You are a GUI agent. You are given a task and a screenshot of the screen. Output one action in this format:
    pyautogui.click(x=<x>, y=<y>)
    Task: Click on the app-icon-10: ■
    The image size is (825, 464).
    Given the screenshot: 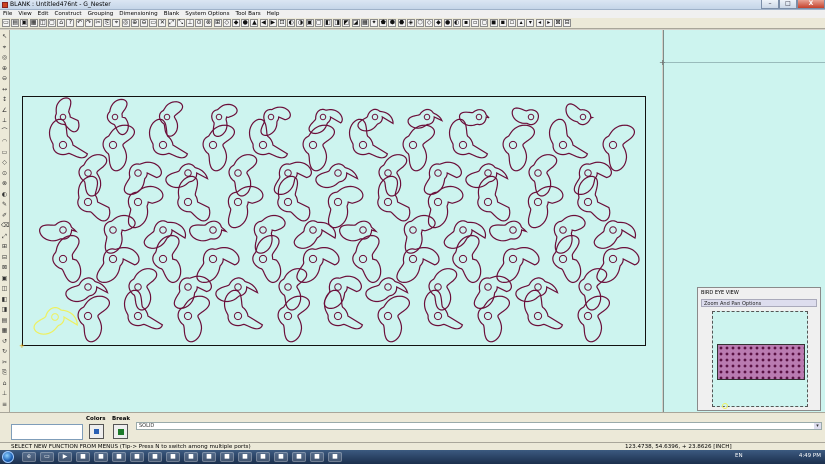 What is the action you would take?
    pyautogui.click(x=245, y=457)
    